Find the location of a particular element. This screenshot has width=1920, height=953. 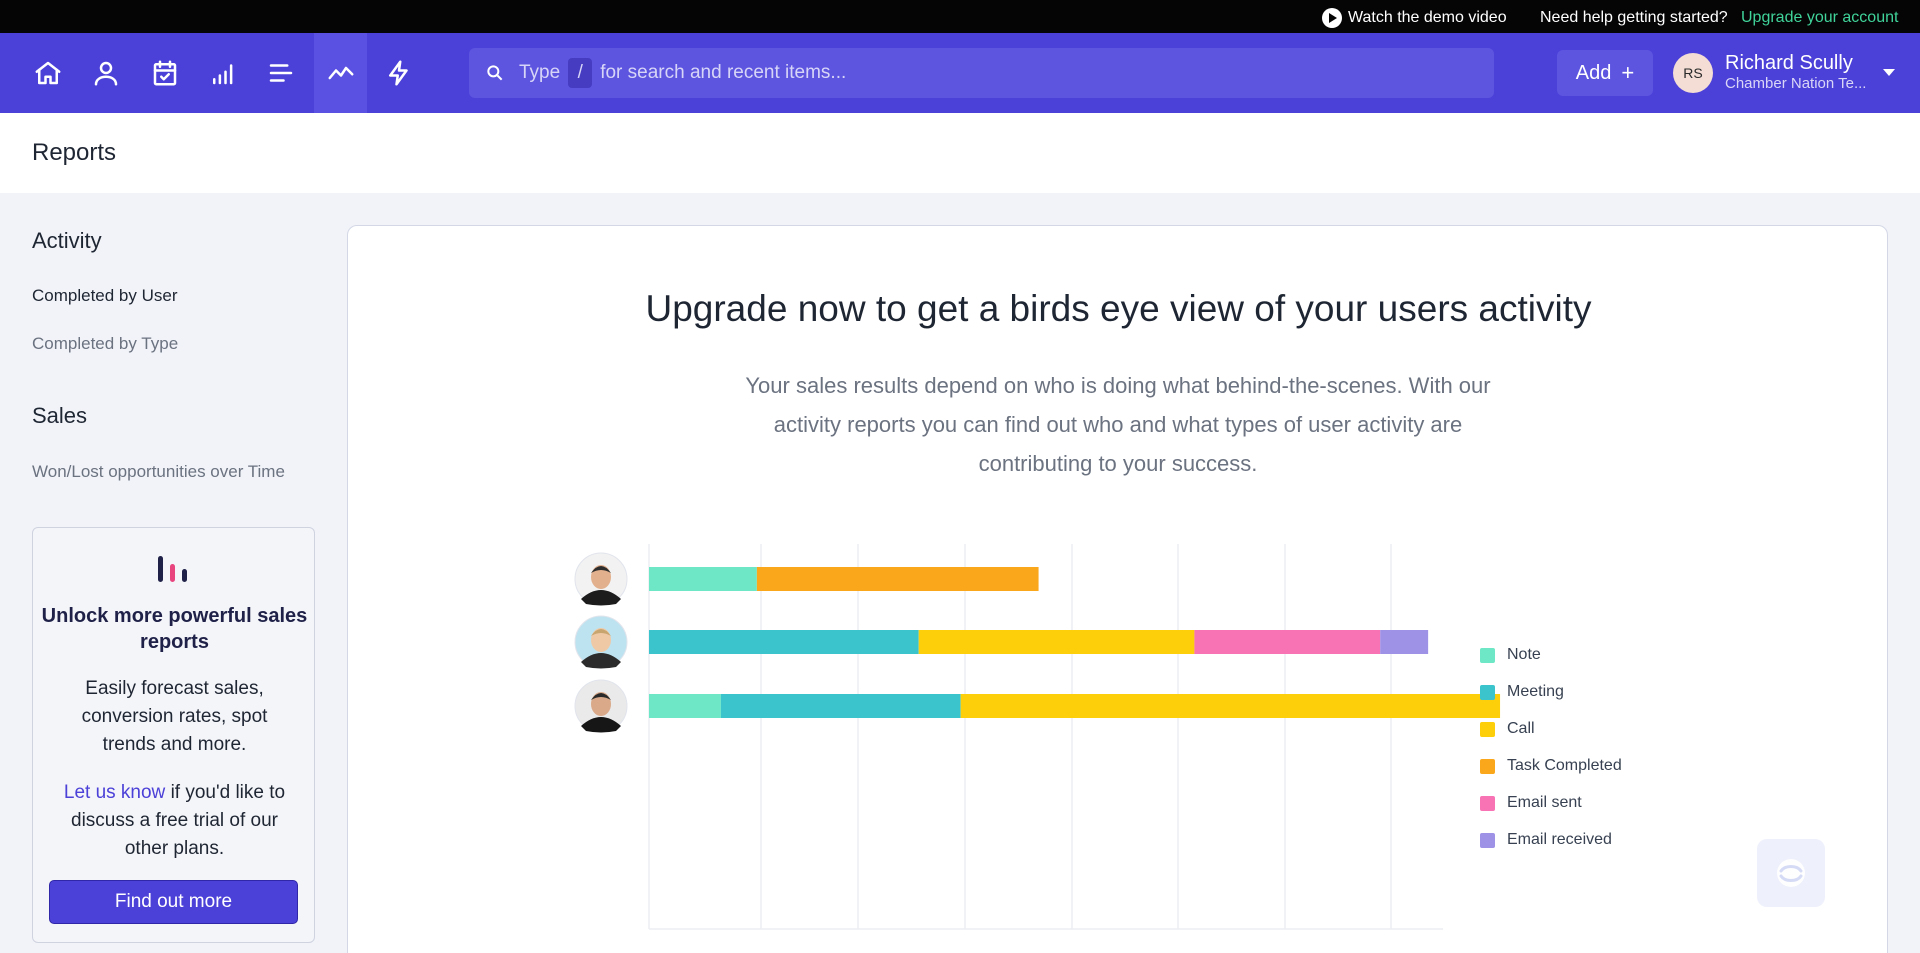

legend-item: Note is located at coordinates (1510, 655).